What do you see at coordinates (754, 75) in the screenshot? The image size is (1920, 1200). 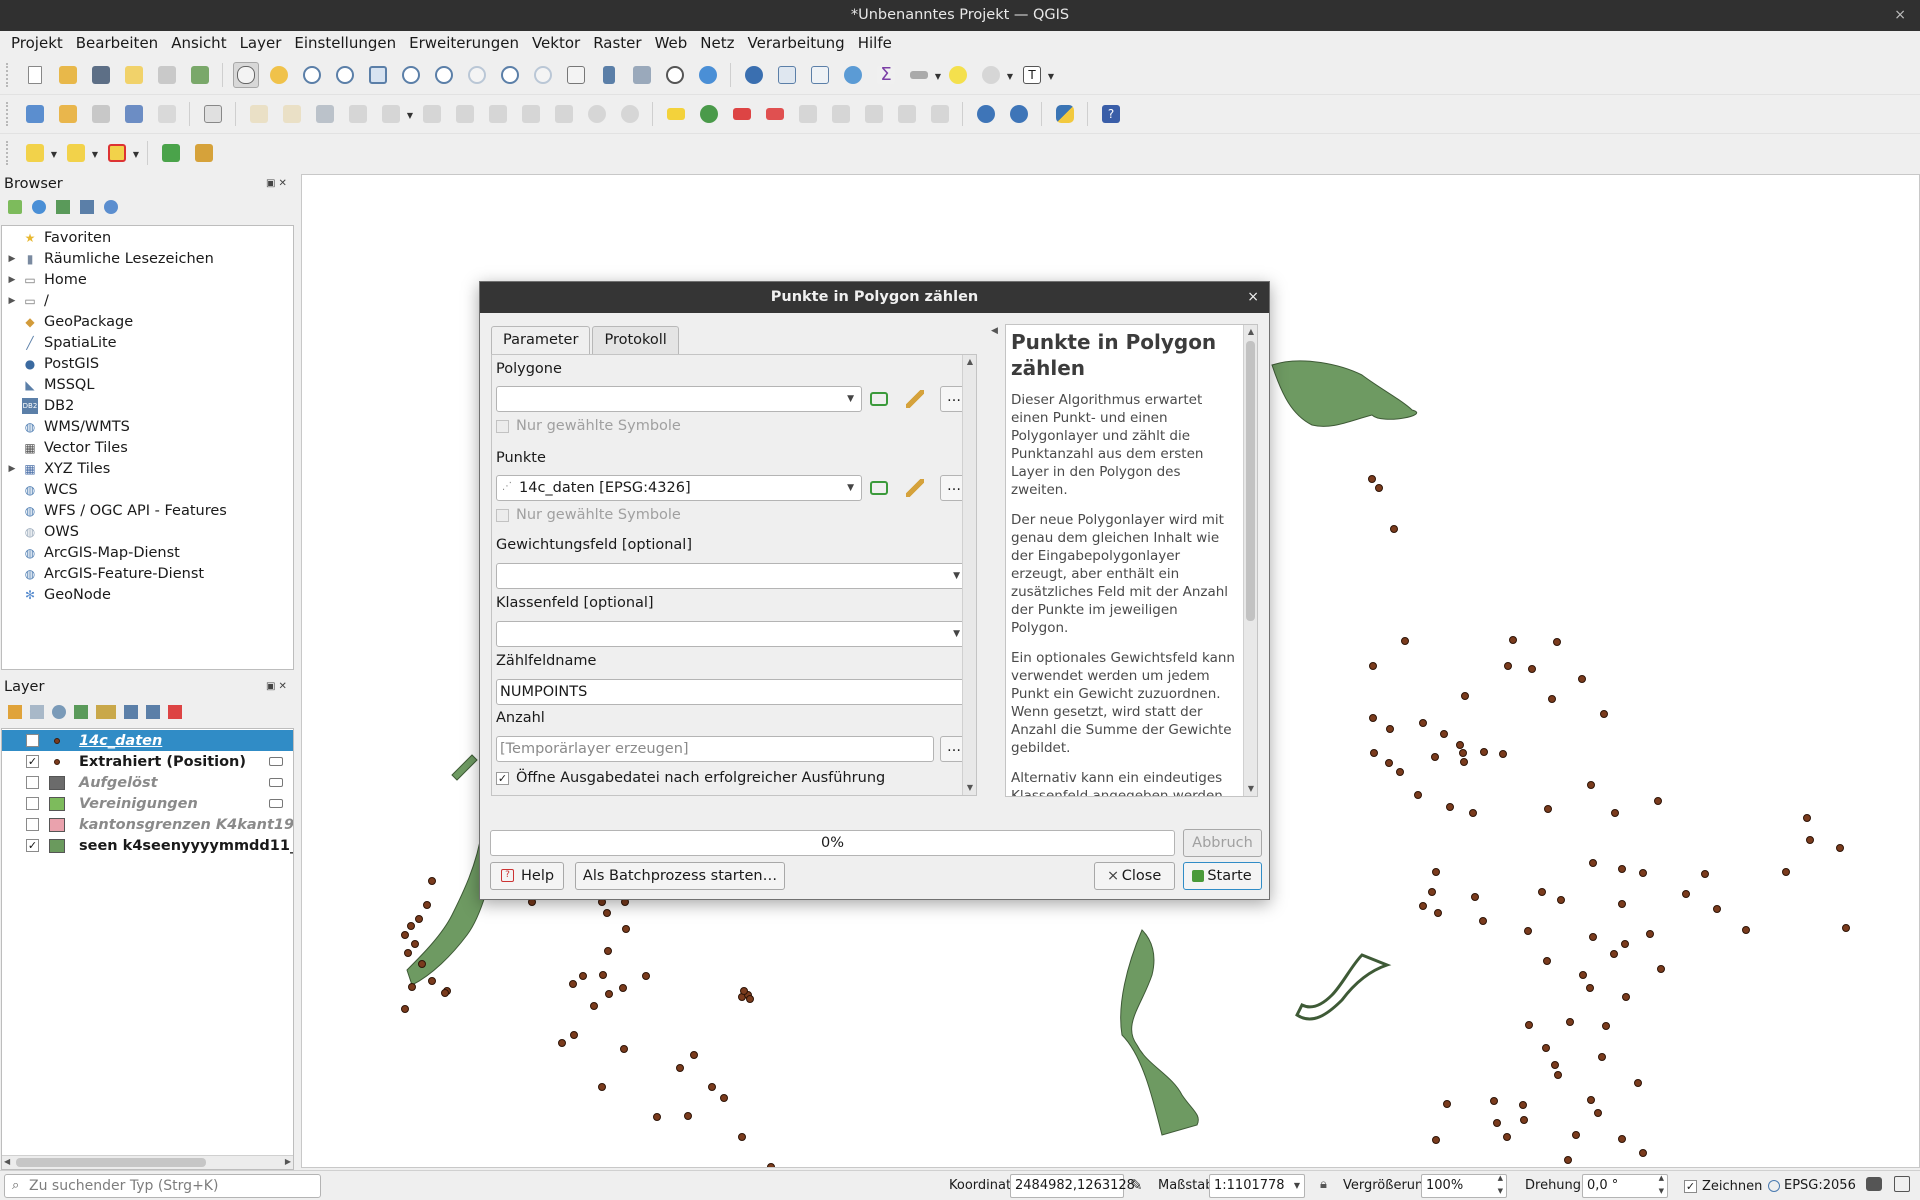 I see `identify-features-icon` at bounding box center [754, 75].